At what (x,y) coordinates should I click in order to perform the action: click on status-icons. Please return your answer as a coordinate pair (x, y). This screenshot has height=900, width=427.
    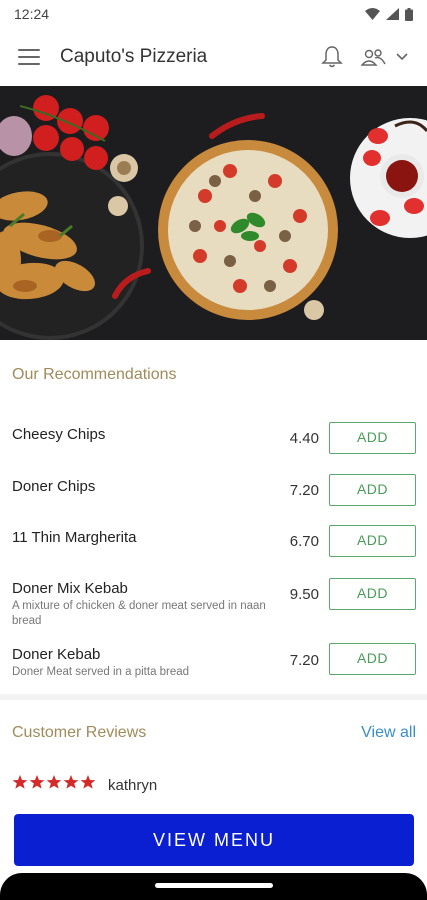
    Looking at the image, I should click on (389, 14).